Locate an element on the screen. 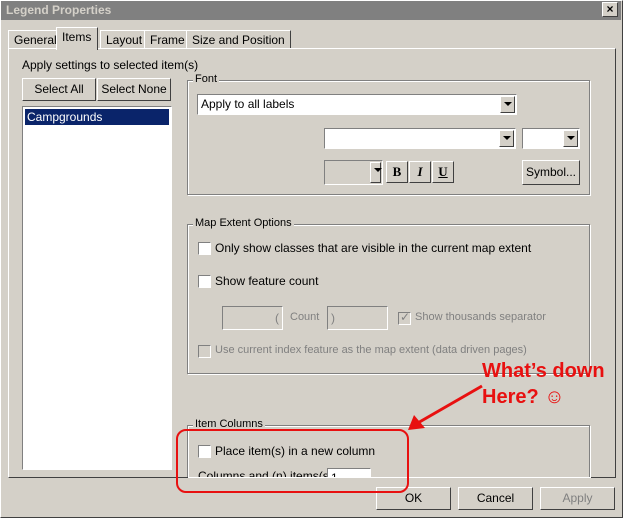 This screenshot has width=629, height=522. apply-to-select: Apply to all labels is located at coordinates (357, 104).